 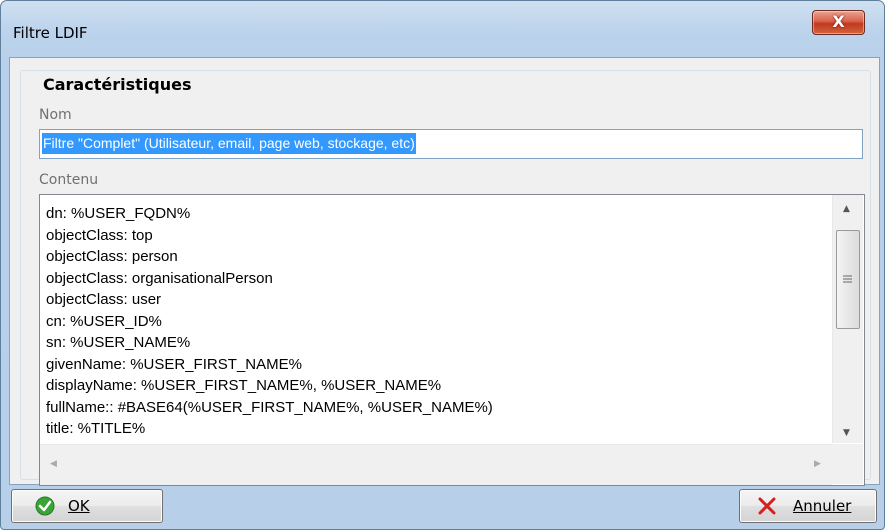 I want to click on close-button: X, so click(x=838, y=22).